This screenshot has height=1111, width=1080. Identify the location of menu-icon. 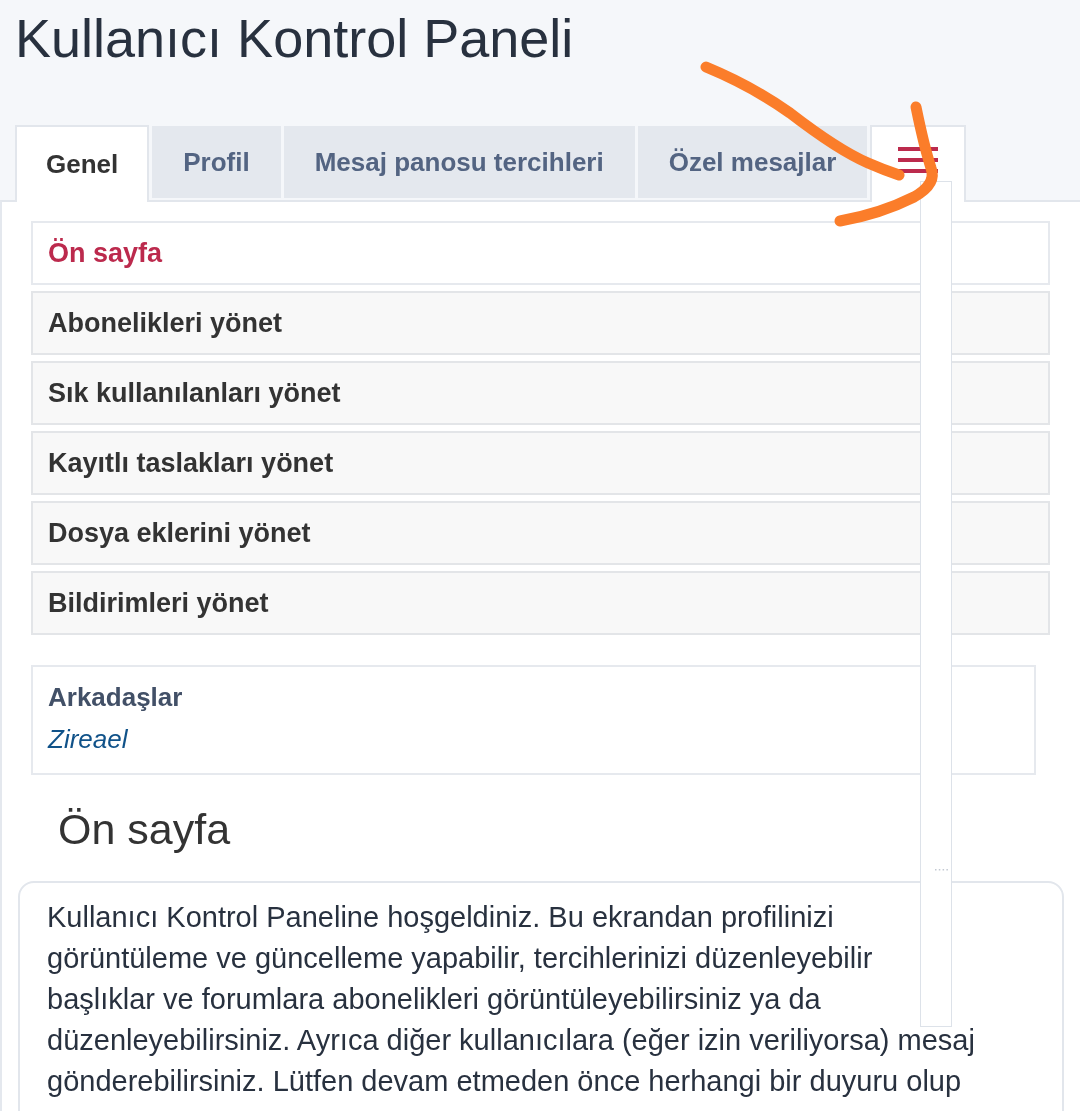
(918, 160).